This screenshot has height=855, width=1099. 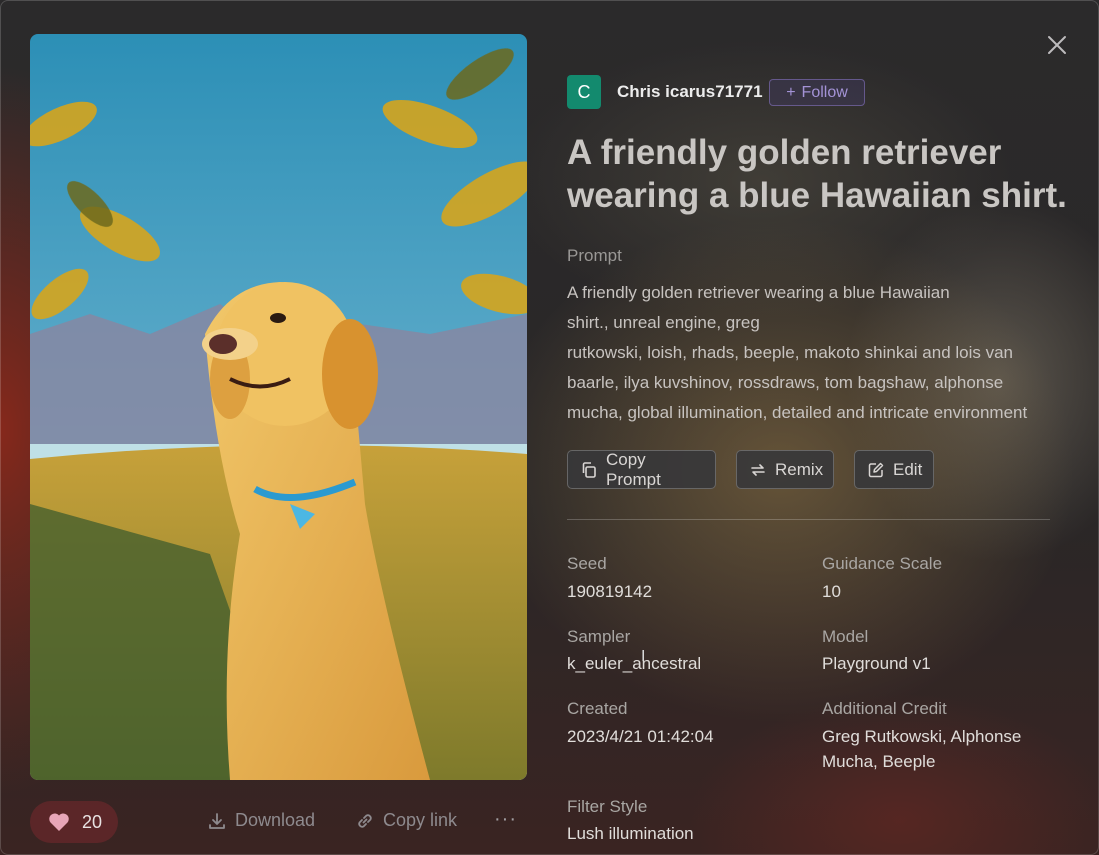 I want to click on heart-icon, so click(x=59, y=822).